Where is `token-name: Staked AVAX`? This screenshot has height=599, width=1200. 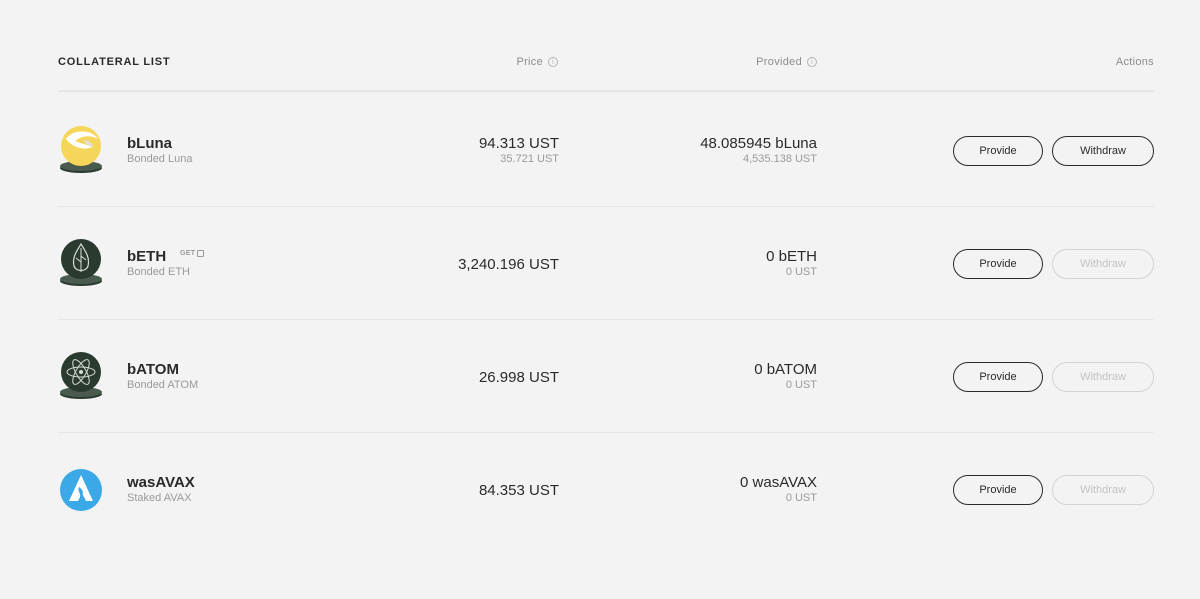
token-name: Staked AVAX is located at coordinates (159, 498).